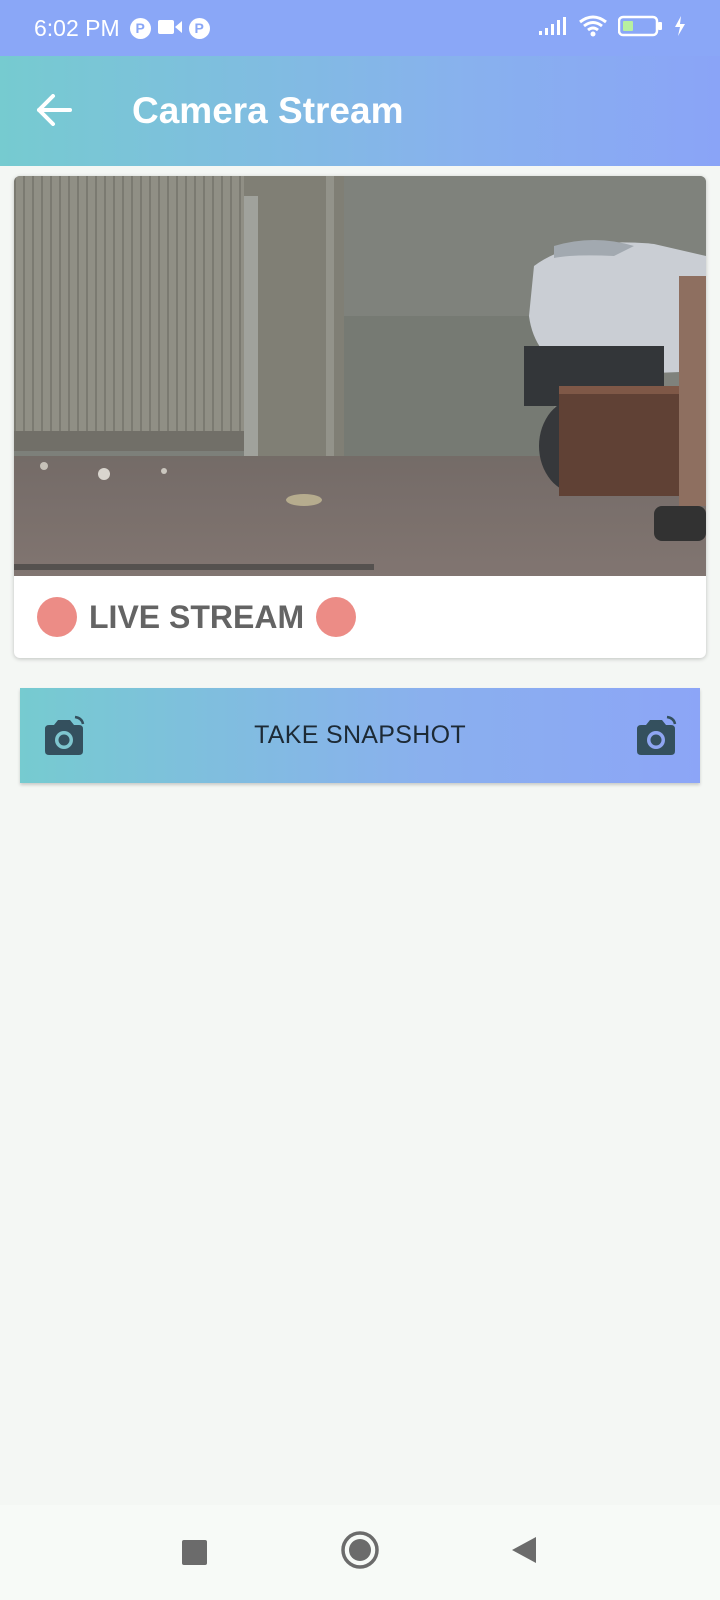 This screenshot has height=1600, width=720. What do you see at coordinates (680, 28) in the screenshot?
I see `charging-icon` at bounding box center [680, 28].